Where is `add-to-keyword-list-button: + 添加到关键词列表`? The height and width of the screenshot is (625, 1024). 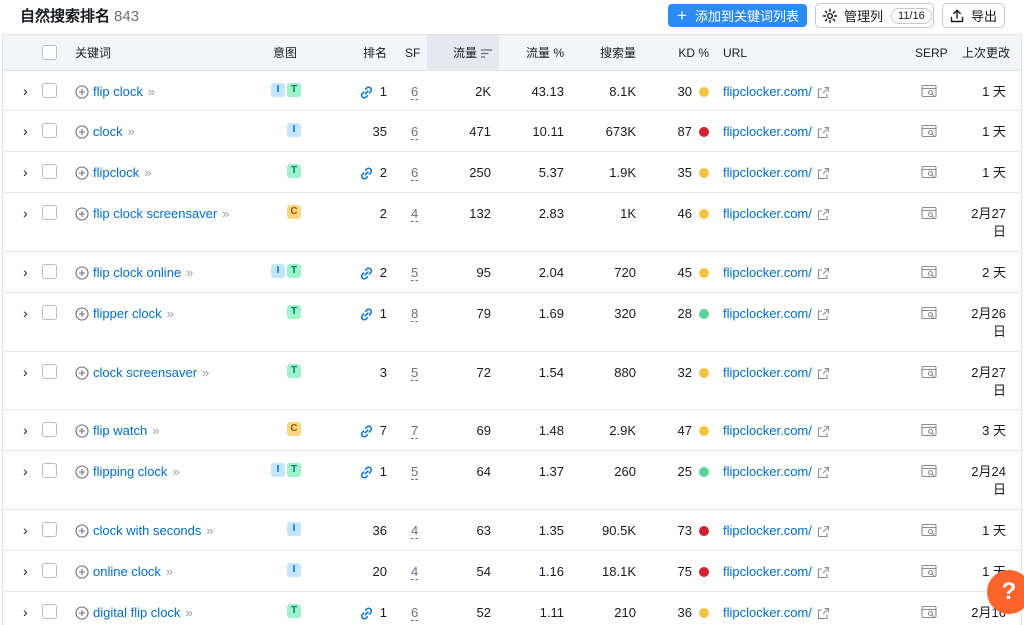 add-to-keyword-list-button: + 添加到关键词列表 is located at coordinates (737, 15).